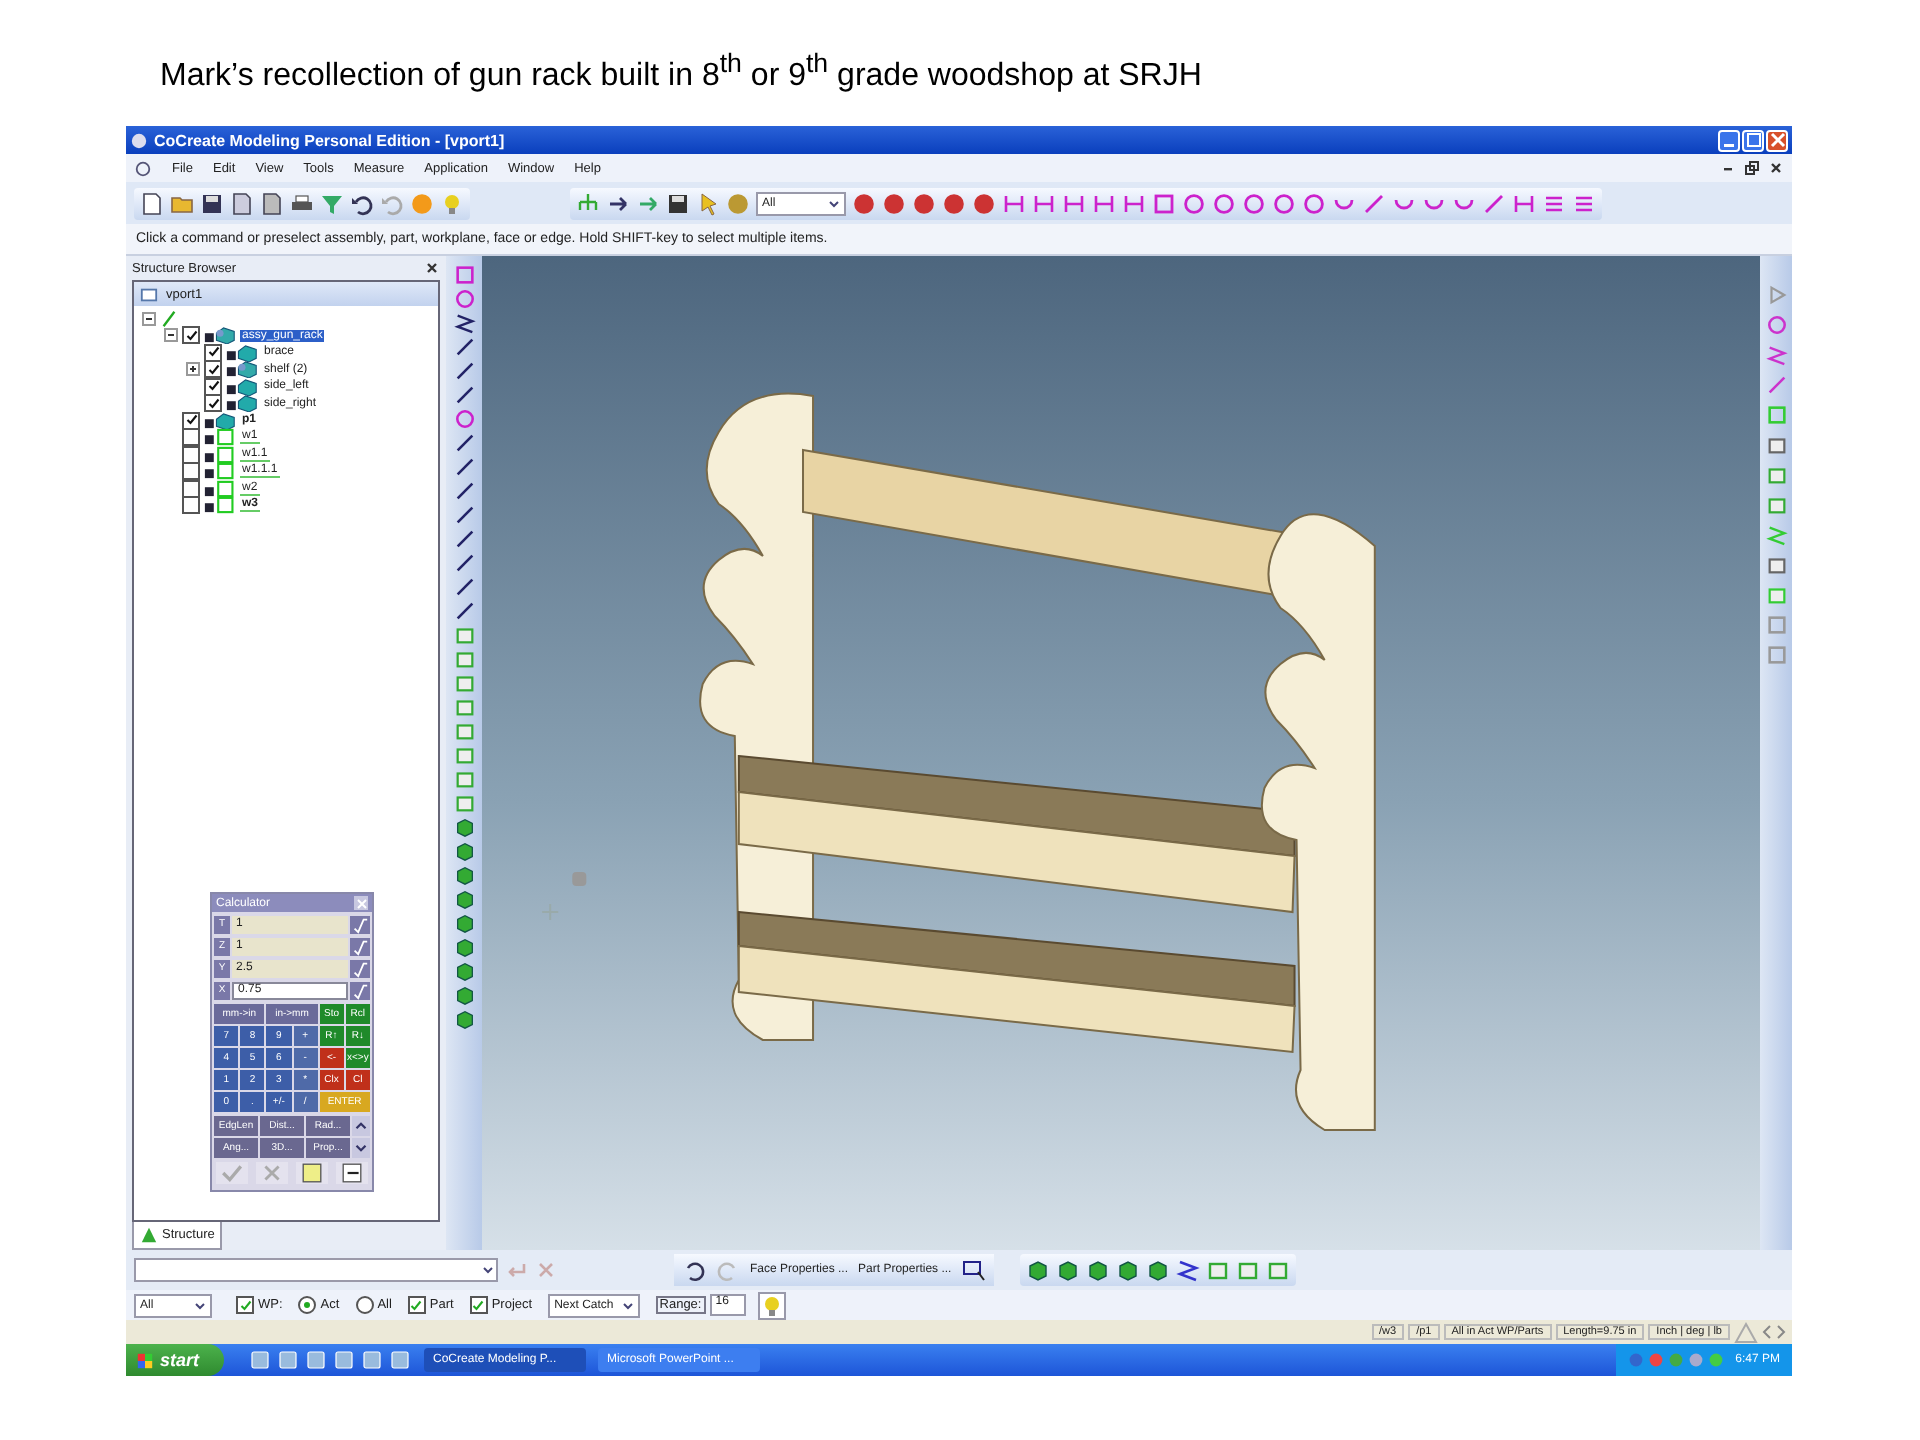 Image resolution: width=1920 pixels, height=1440 pixels. What do you see at coordinates (1584, 203) in the screenshot?
I see `text-icon` at bounding box center [1584, 203].